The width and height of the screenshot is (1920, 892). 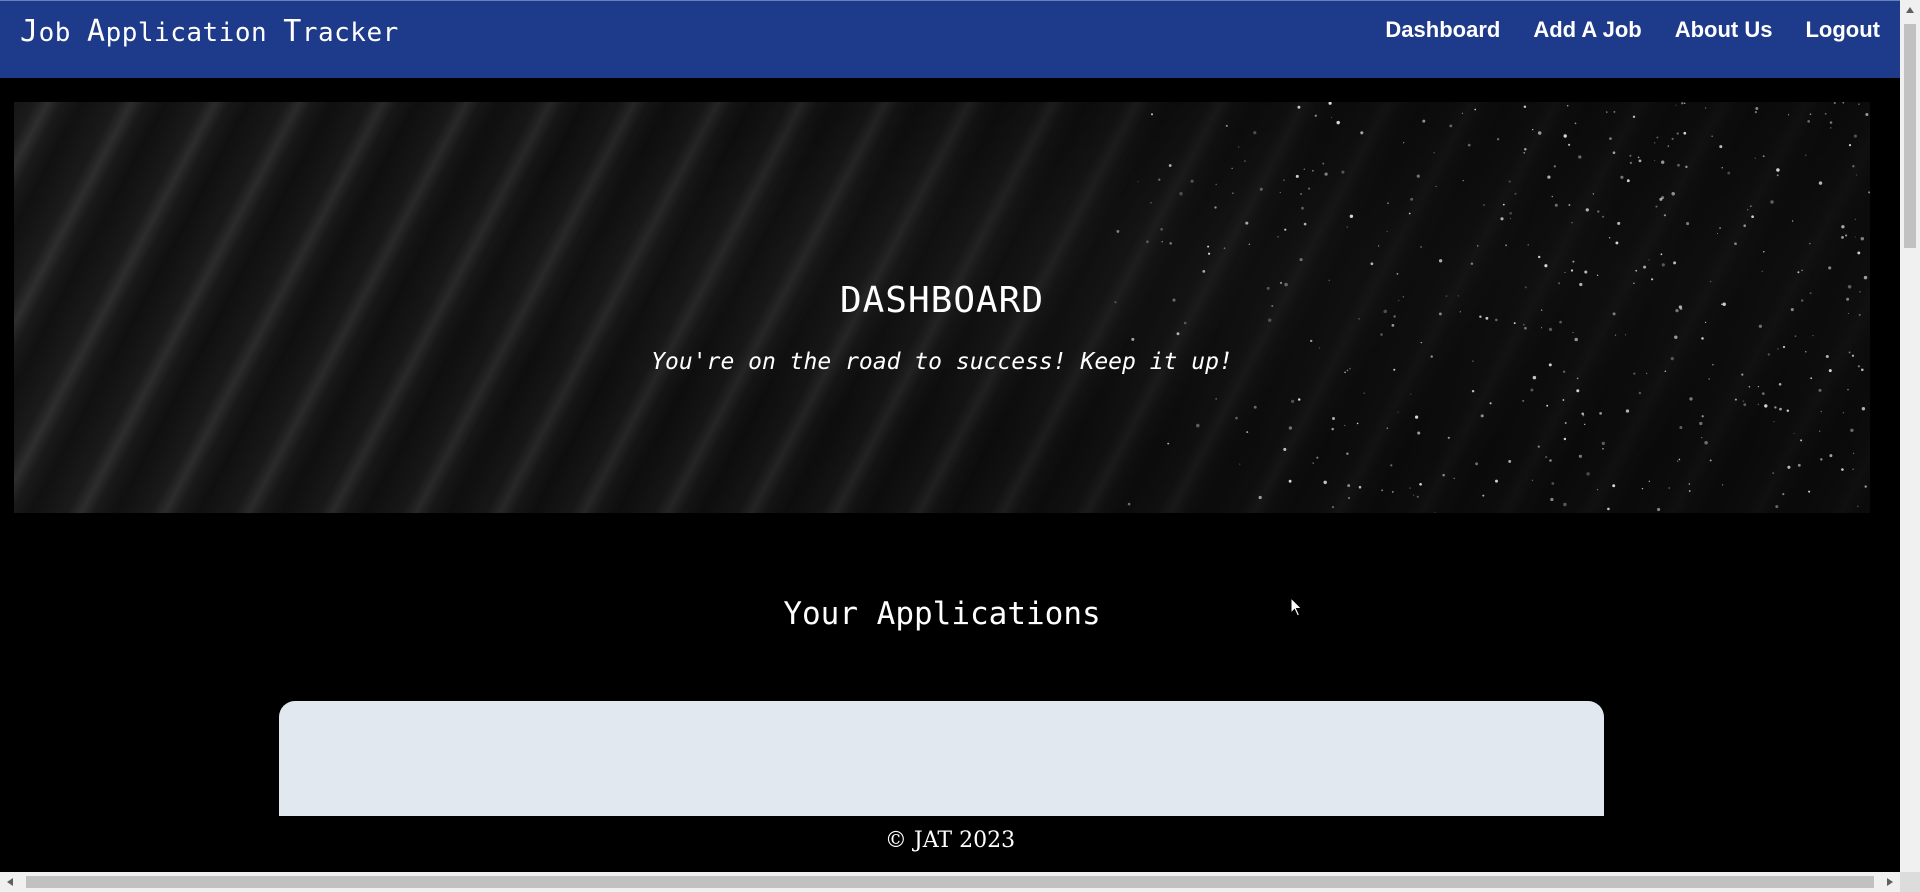 I want to click on horizontal-scroll-thumb, so click(x=950, y=882).